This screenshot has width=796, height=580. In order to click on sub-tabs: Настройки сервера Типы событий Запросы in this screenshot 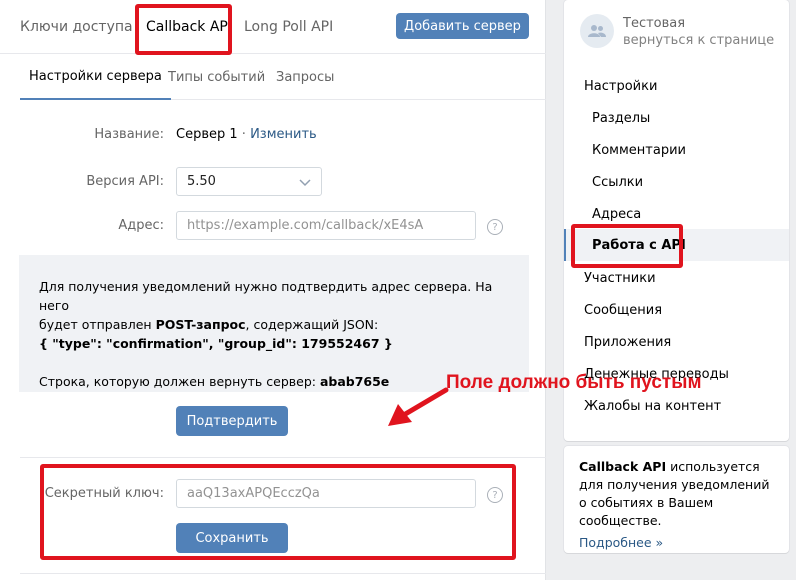, I will do `click(283, 77)`.